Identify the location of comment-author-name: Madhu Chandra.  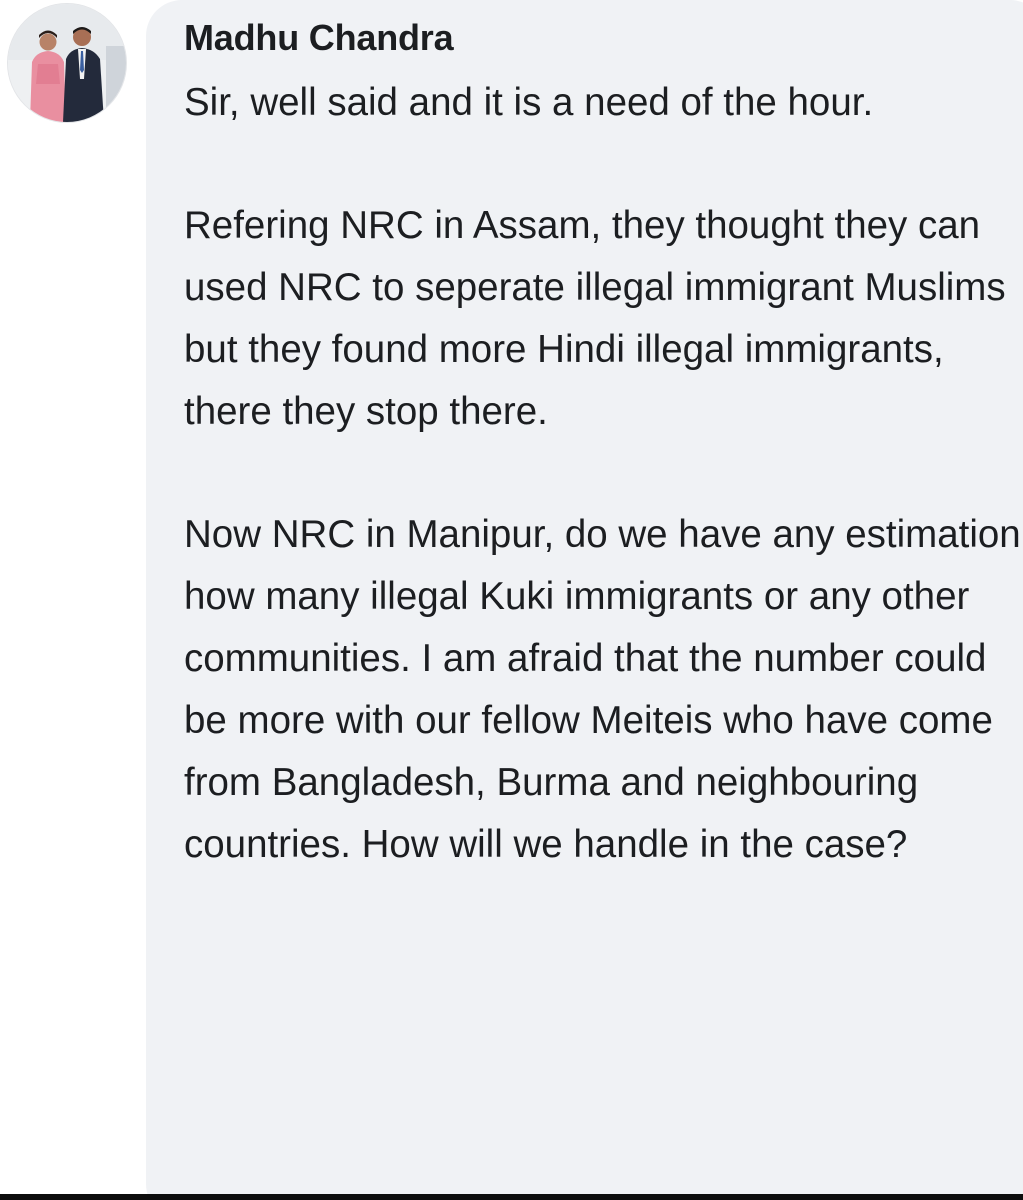
(603, 38).